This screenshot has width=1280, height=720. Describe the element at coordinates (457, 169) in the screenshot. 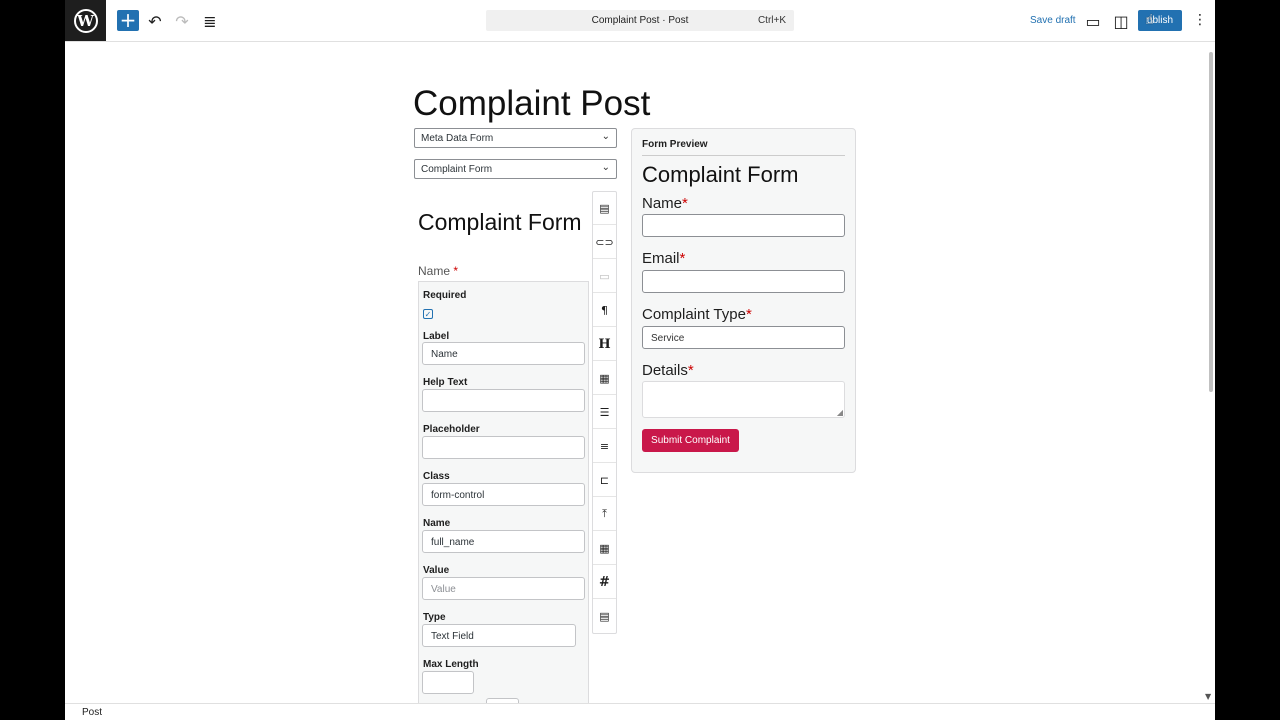

I see `form-select-value: Complaint Form` at that location.